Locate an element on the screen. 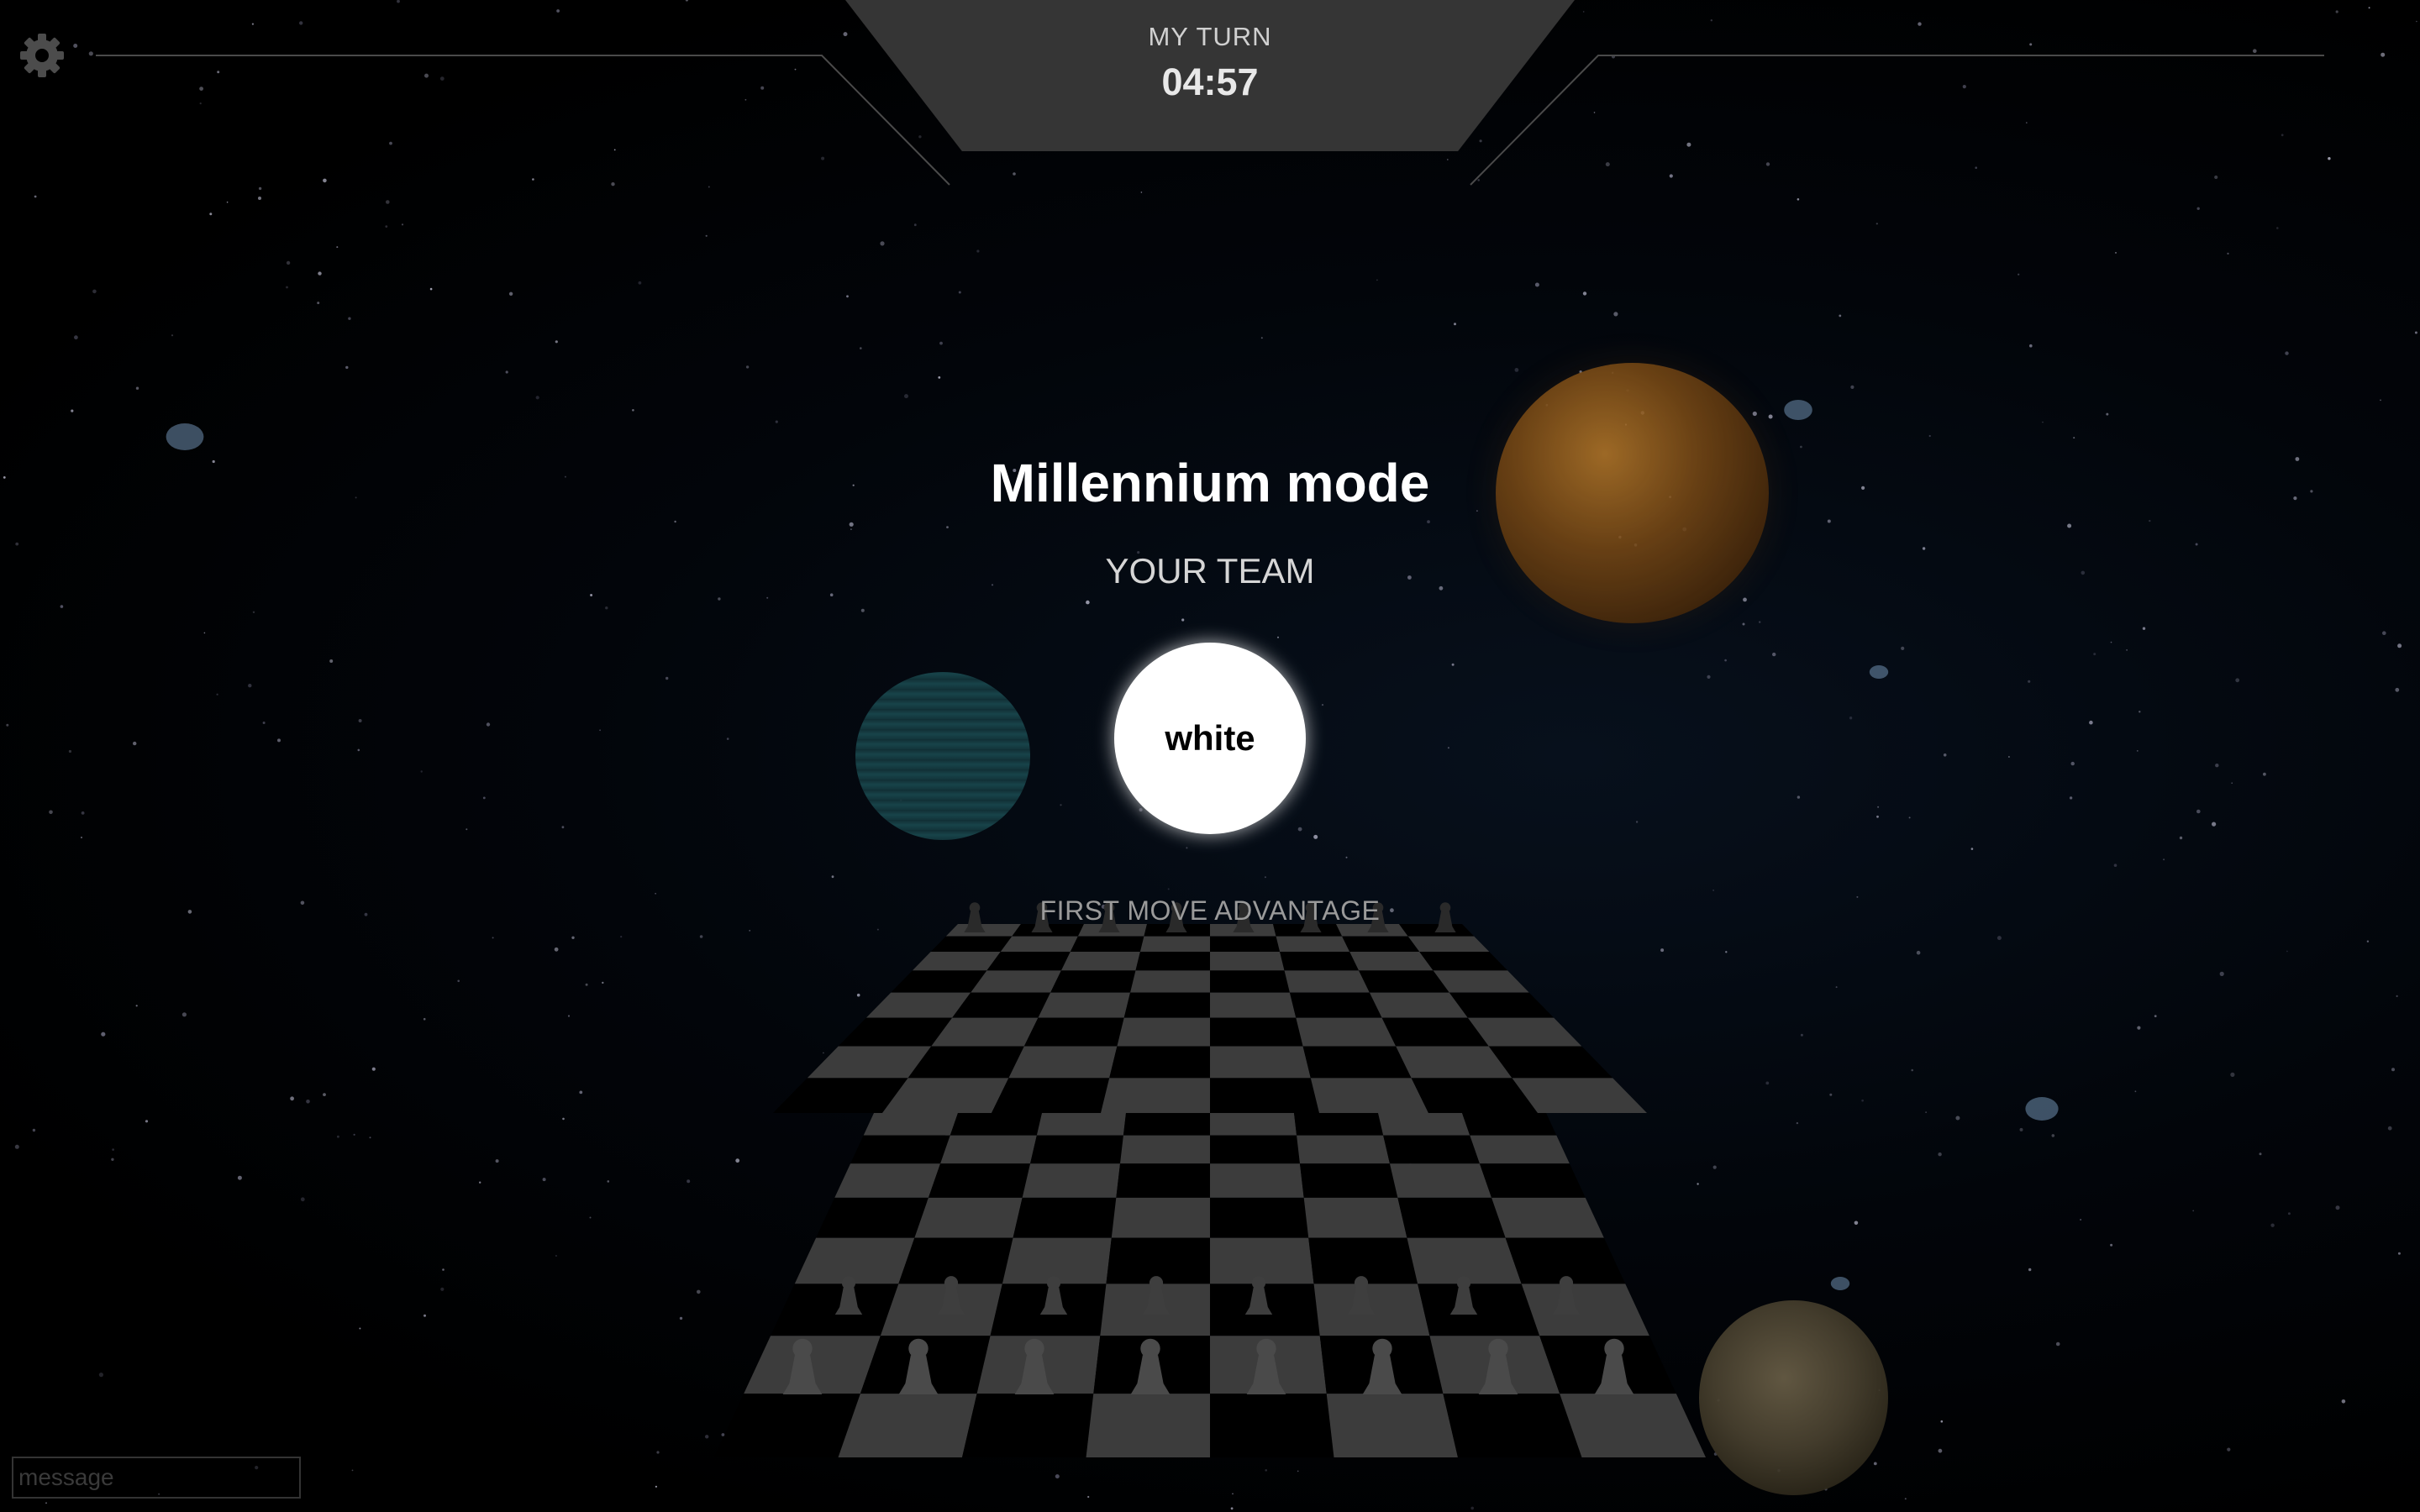 The width and height of the screenshot is (2420, 1512). gear-icon is located at coordinates (42, 55).